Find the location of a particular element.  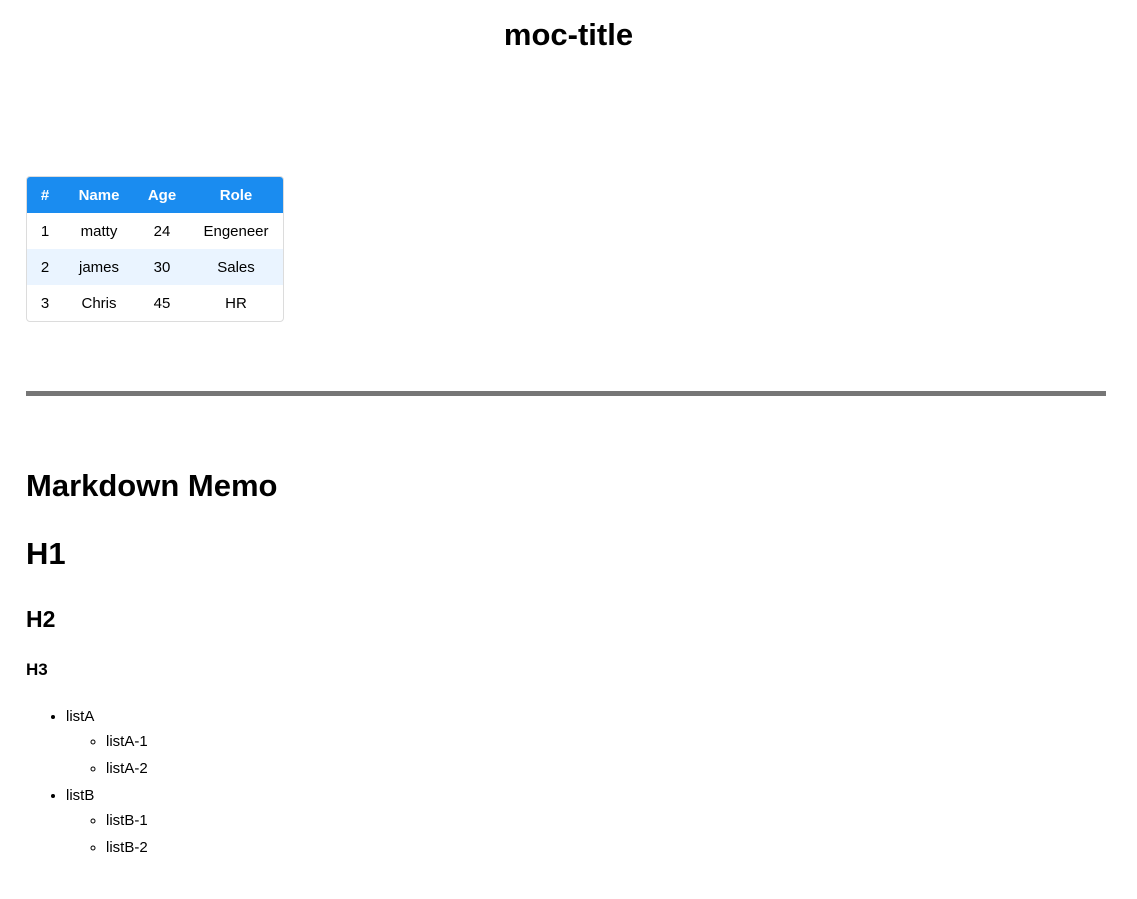

column-header-name: Name is located at coordinates (99, 195).